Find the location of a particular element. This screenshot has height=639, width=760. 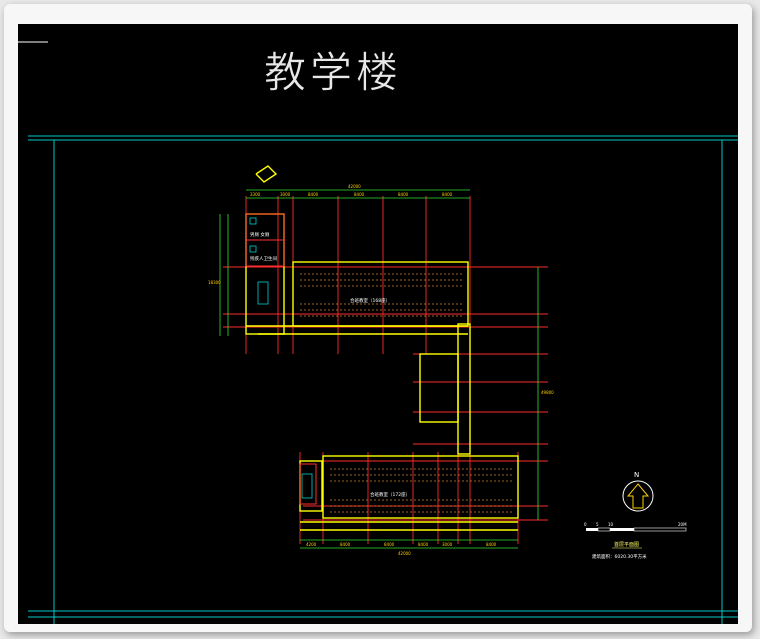

compass-label: N is located at coordinates (636, 475).